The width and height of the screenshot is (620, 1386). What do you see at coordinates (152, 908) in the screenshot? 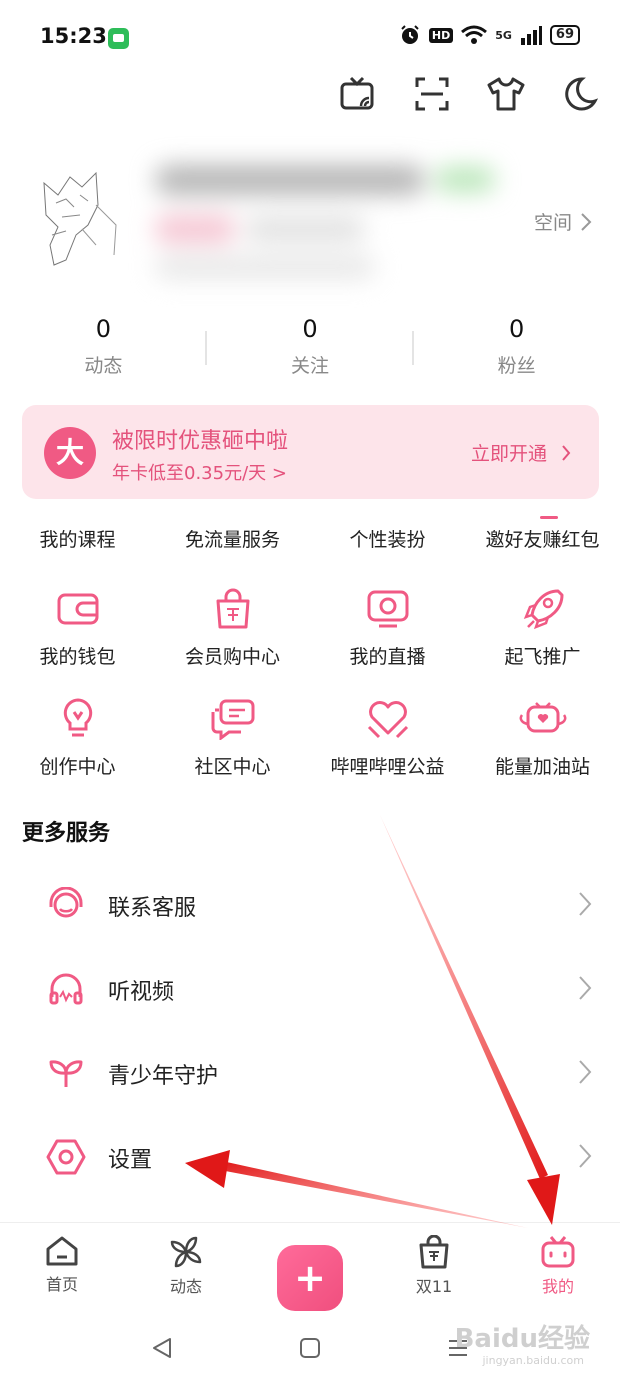
I see `service-label: 联系客服` at bounding box center [152, 908].